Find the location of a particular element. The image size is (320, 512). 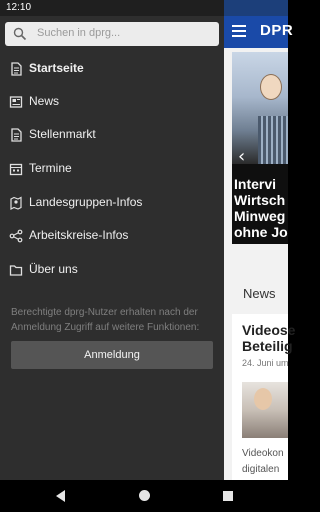

system-navigation-bar is located at coordinates (144, 496).